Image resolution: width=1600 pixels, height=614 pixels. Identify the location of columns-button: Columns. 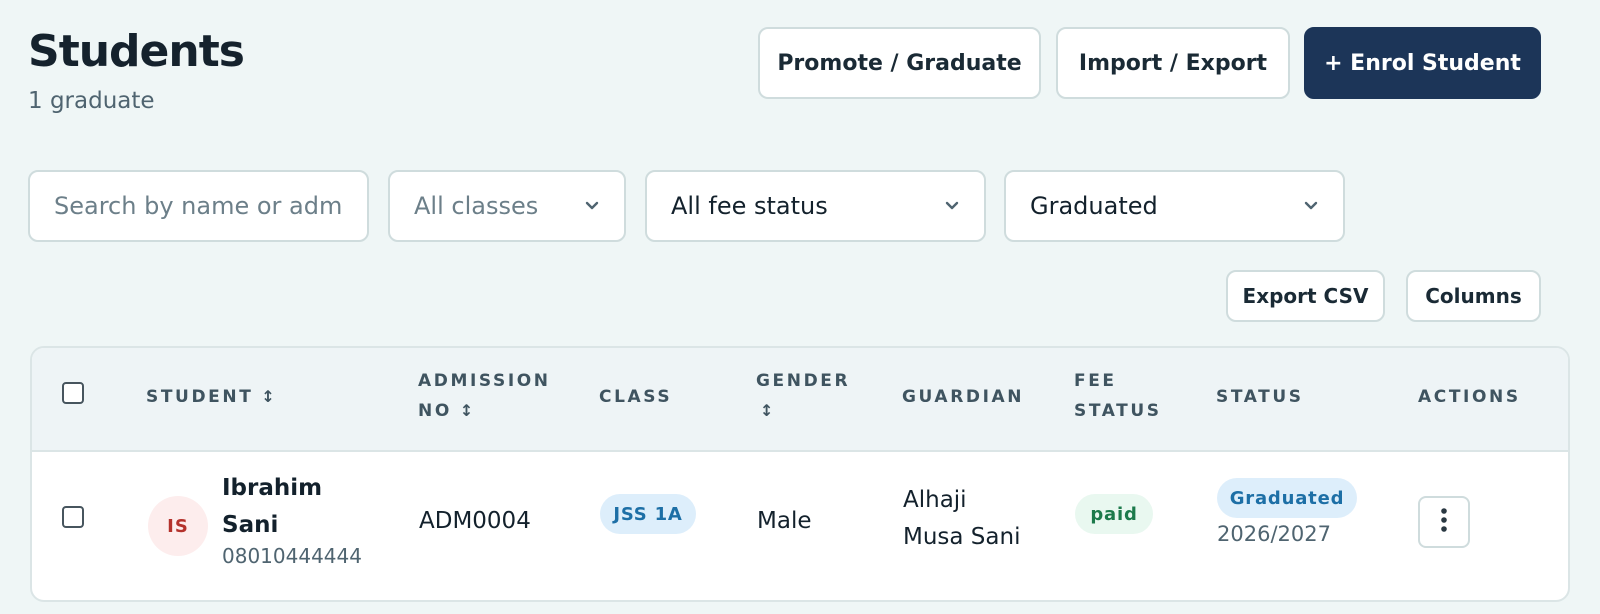
(1473, 296).